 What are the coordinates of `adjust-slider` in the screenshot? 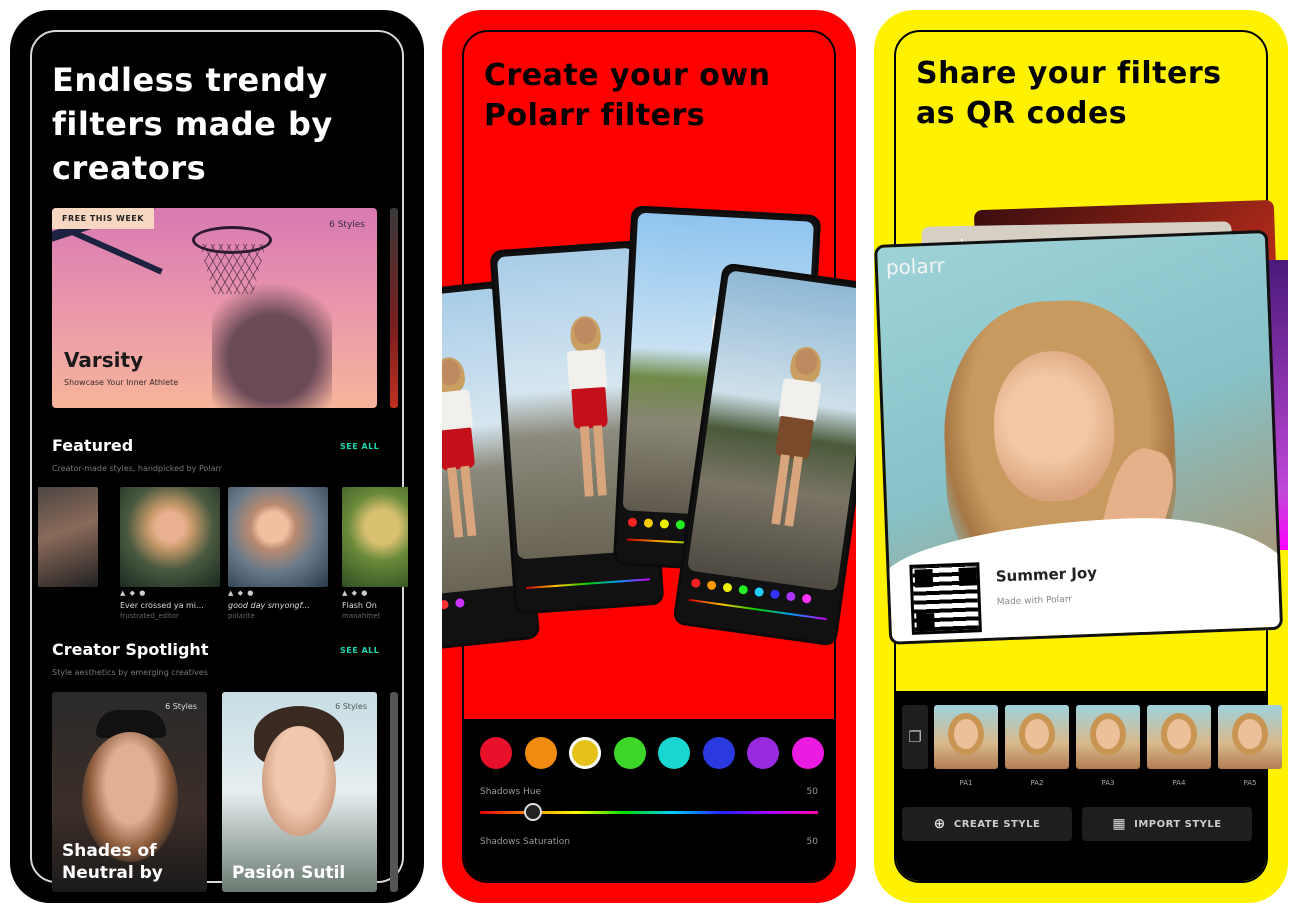 It's located at (587, 583).